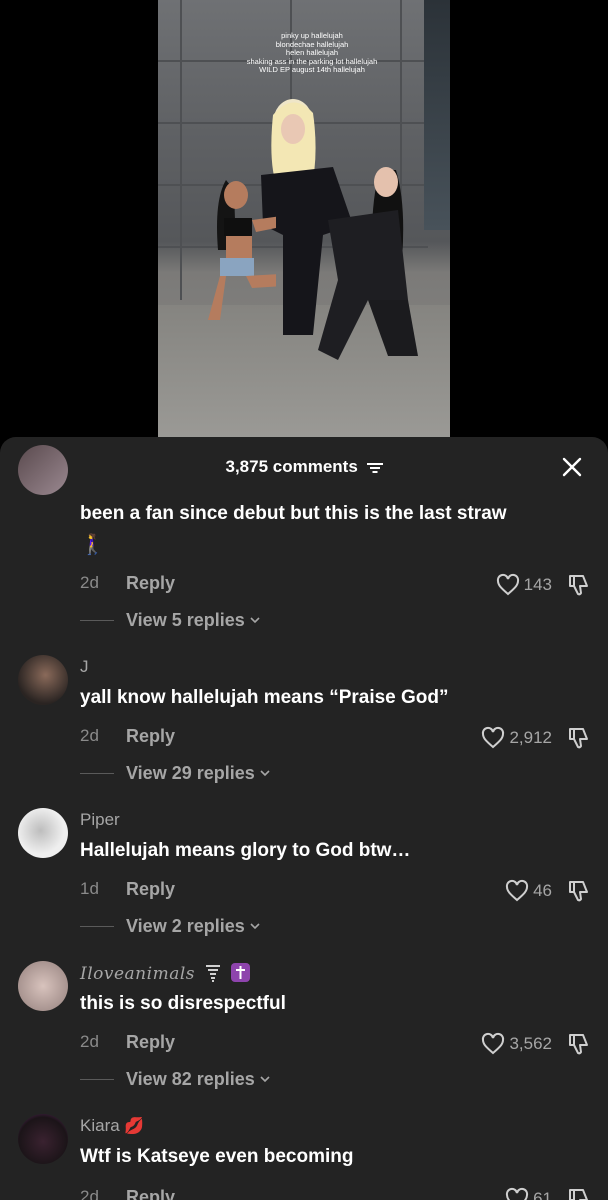 The image size is (608, 1200). Describe the element at coordinates (212, 973) in the screenshot. I see `tornado-icon` at that location.